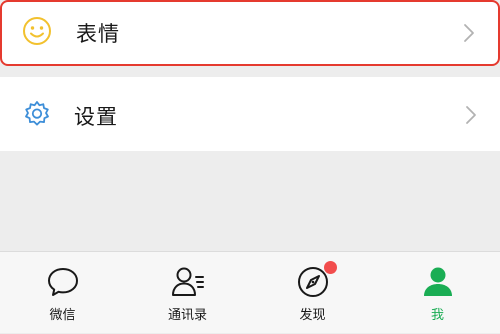 The image size is (500, 334). Describe the element at coordinates (438, 282) in the screenshot. I see `person-icon` at that location.